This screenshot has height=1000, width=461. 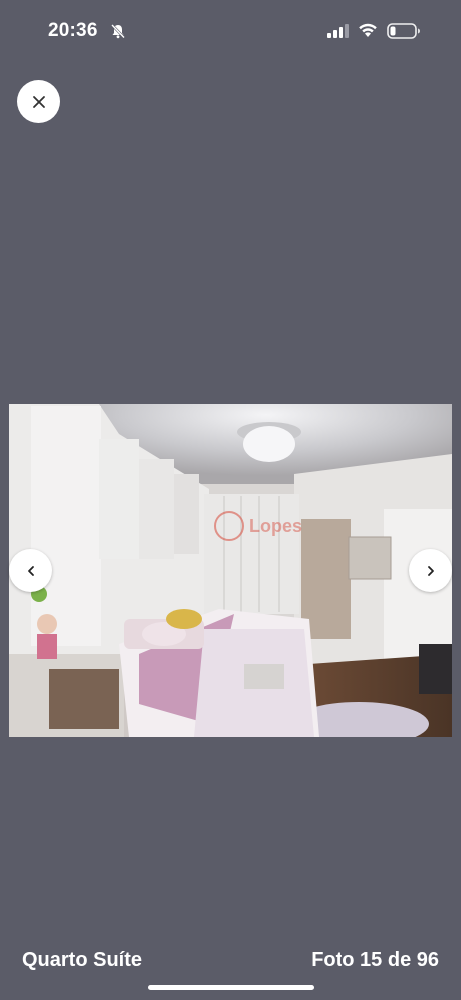 I want to click on photo-caption: Quarto Suíte, so click(x=82, y=960).